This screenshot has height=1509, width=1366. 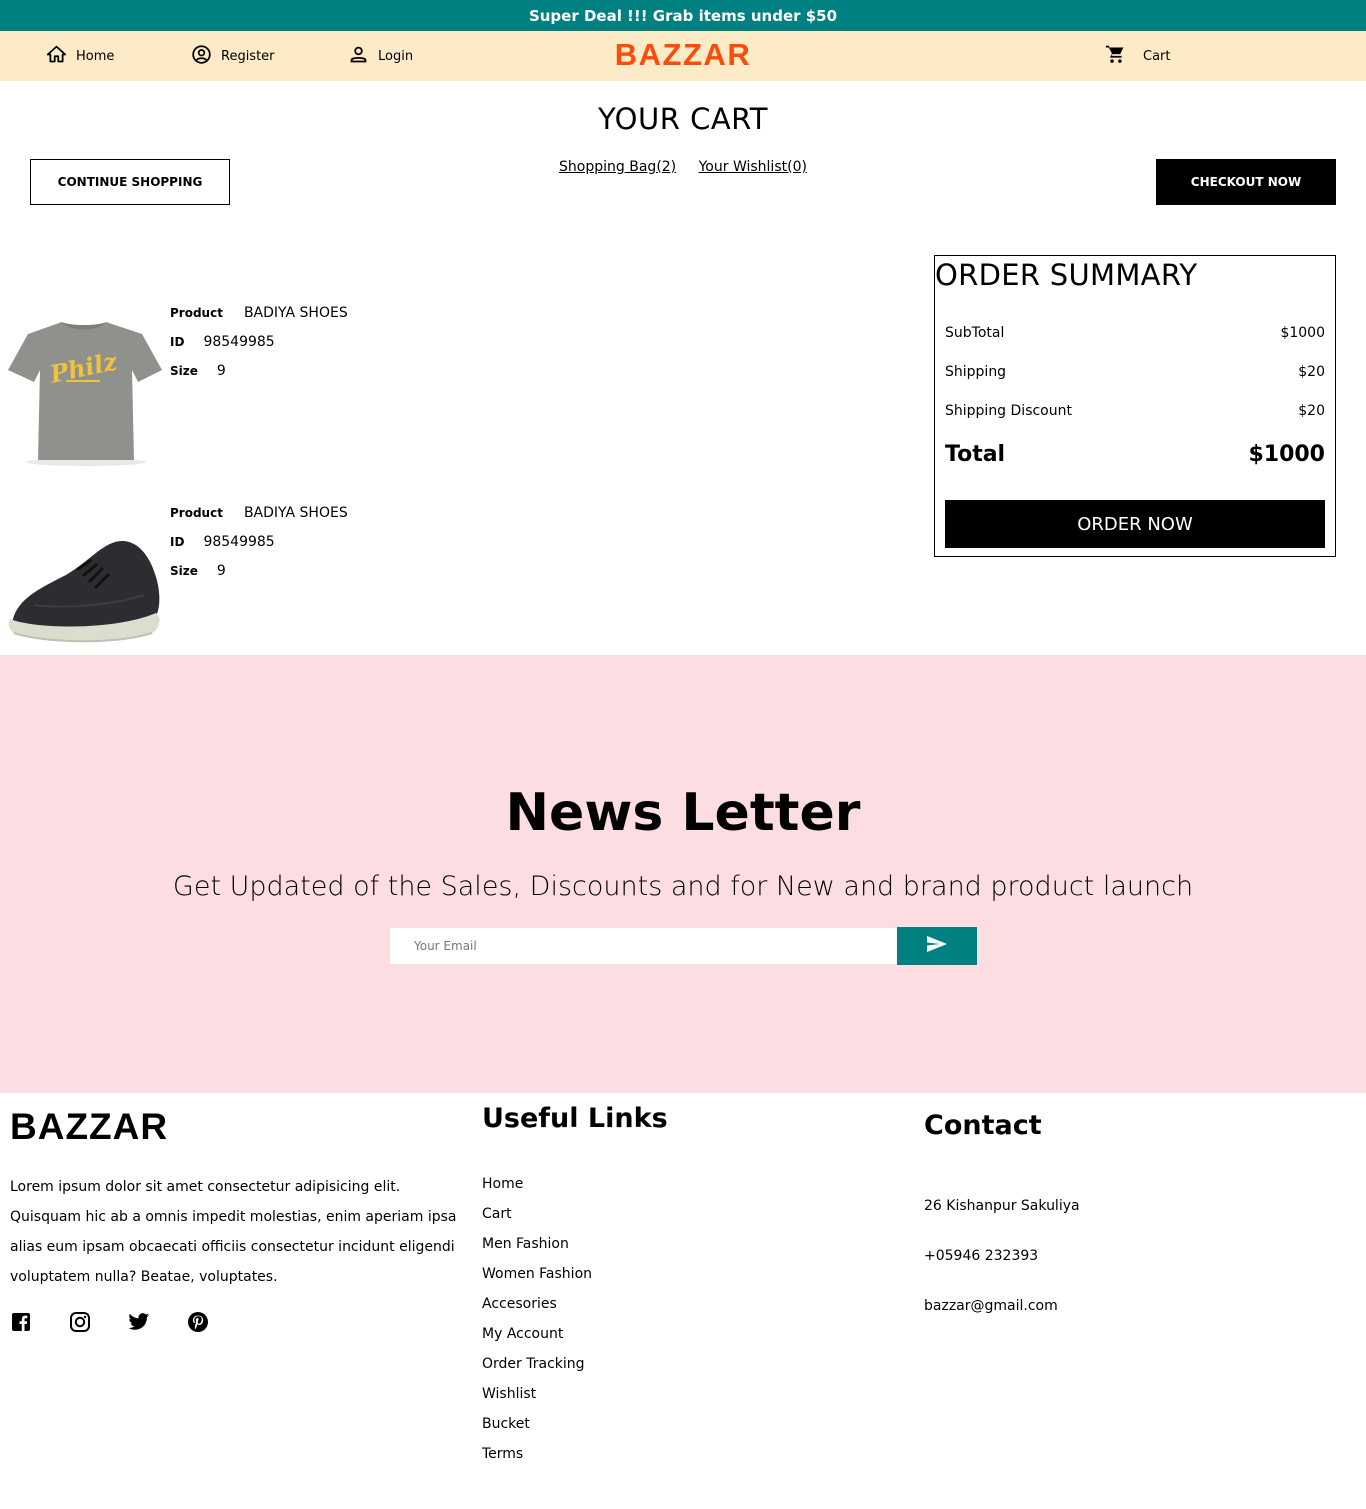 What do you see at coordinates (975, 454) in the screenshot?
I see `total-label: Total` at bounding box center [975, 454].